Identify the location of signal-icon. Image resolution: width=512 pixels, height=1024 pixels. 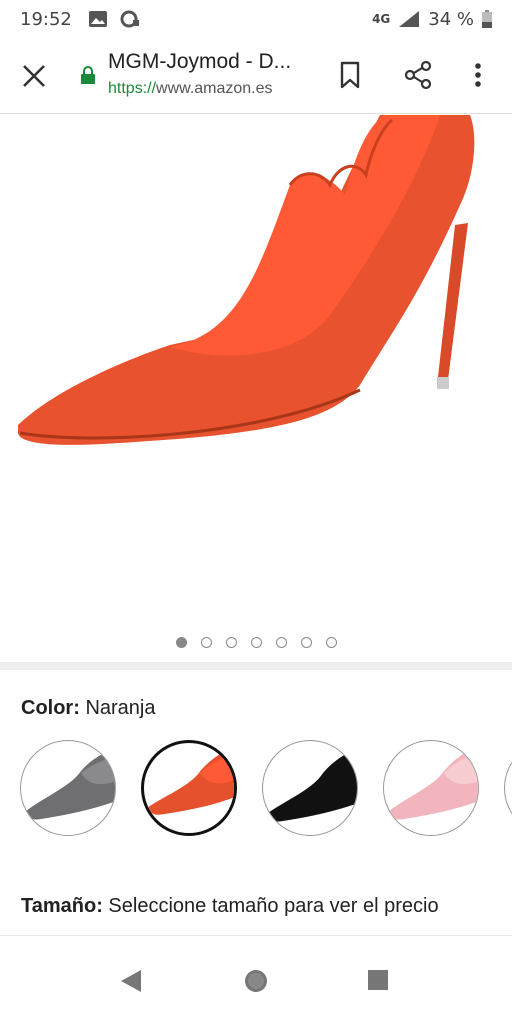
(409, 19).